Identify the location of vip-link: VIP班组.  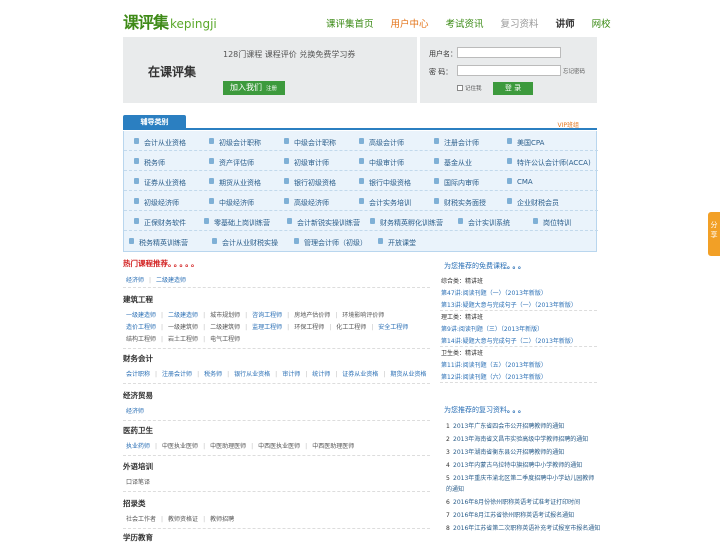
(569, 124).